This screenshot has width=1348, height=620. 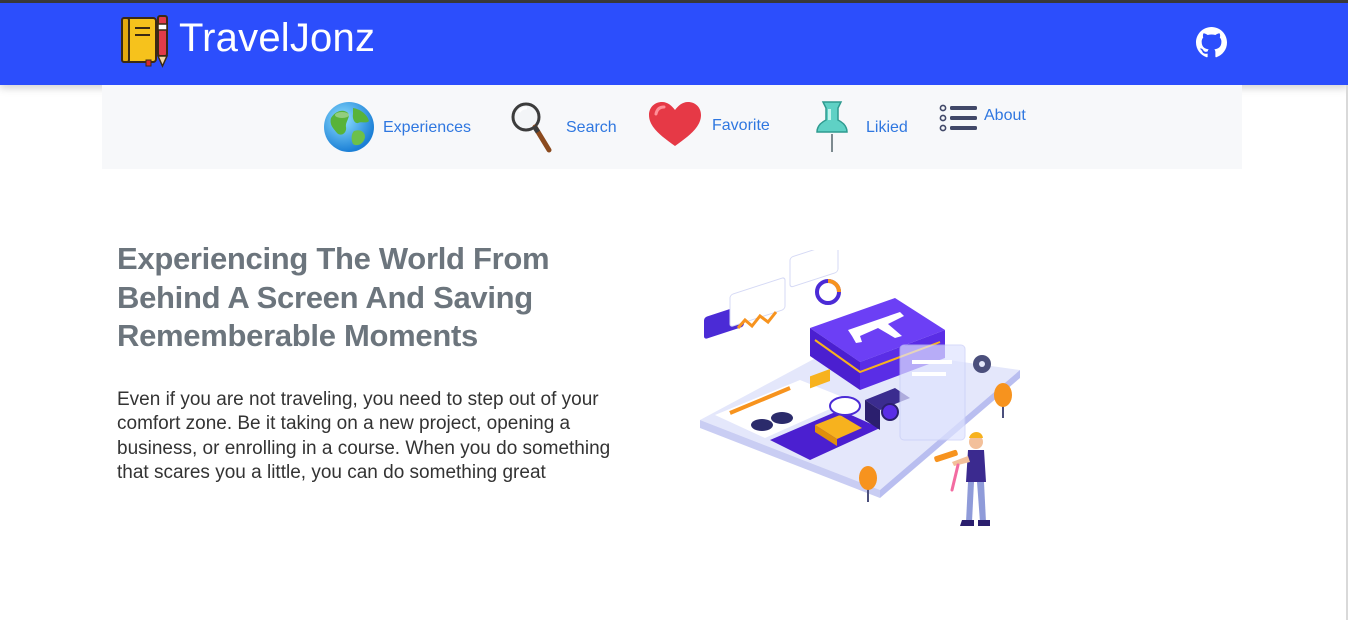 I want to click on nav-item-favorite: Favorite, so click(x=708, y=125).